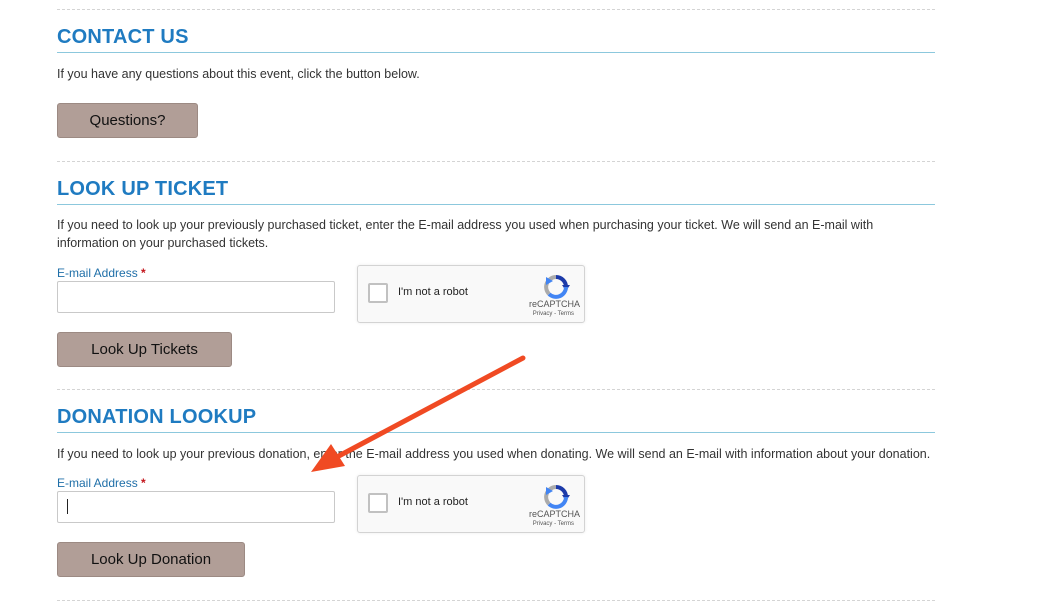 The width and height of the screenshot is (1052, 614). What do you see at coordinates (496, 419) in the screenshot?
I see `donation-lookup-heading: DONATION LOOKUP` at bounding box center [496, 419].